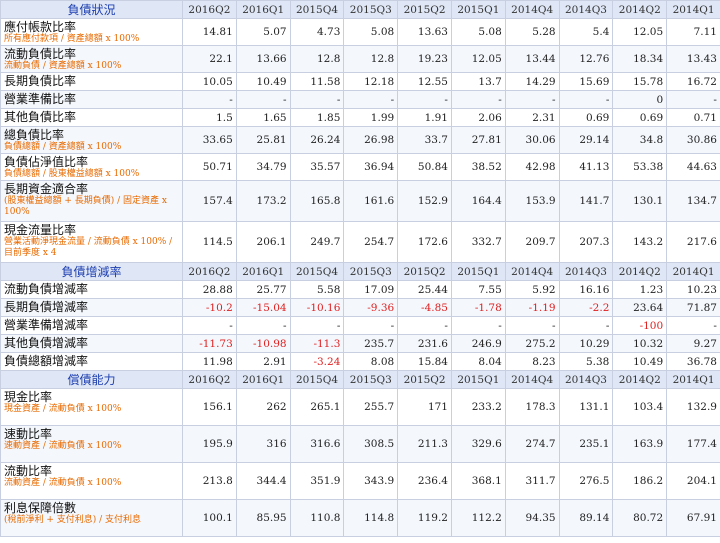 The width and height of the screenshot is (720, 543). What do you see at coordinates (424, 117) in the screenshot?
I see `value-cell: 1.91` at bounding box center [424, 117].